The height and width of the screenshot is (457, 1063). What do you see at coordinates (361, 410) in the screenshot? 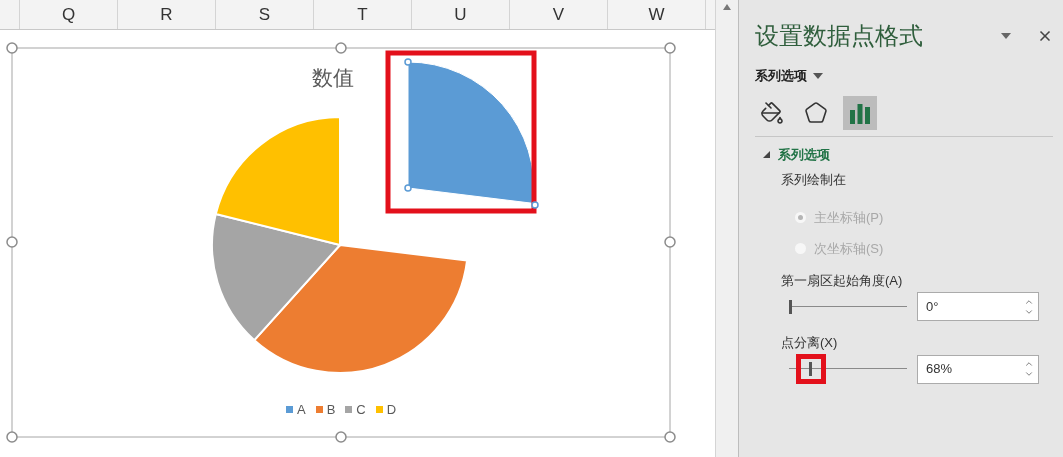
I see `legend-label: C` at bounding box center [361, 410].